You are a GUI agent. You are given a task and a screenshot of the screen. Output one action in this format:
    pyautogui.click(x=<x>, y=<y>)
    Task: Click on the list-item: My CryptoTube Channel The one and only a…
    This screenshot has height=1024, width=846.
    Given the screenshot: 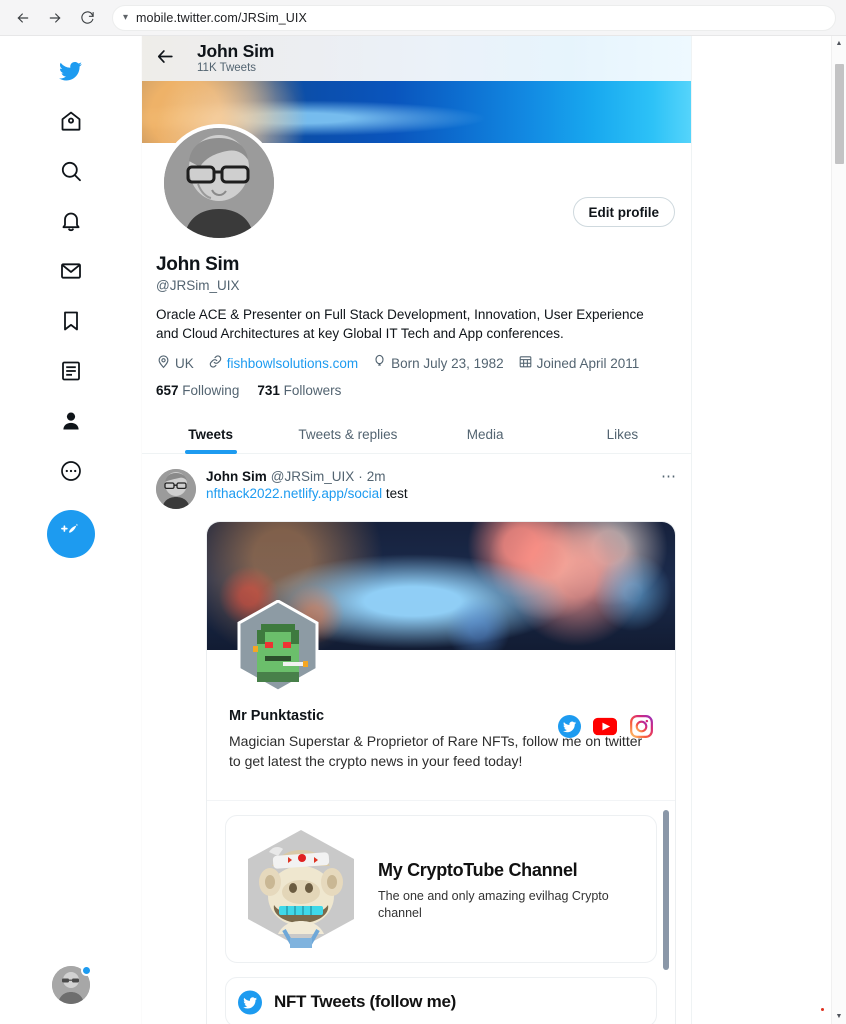 What is the action you would take?
    pyautogui.click(x=441, y=889)
    